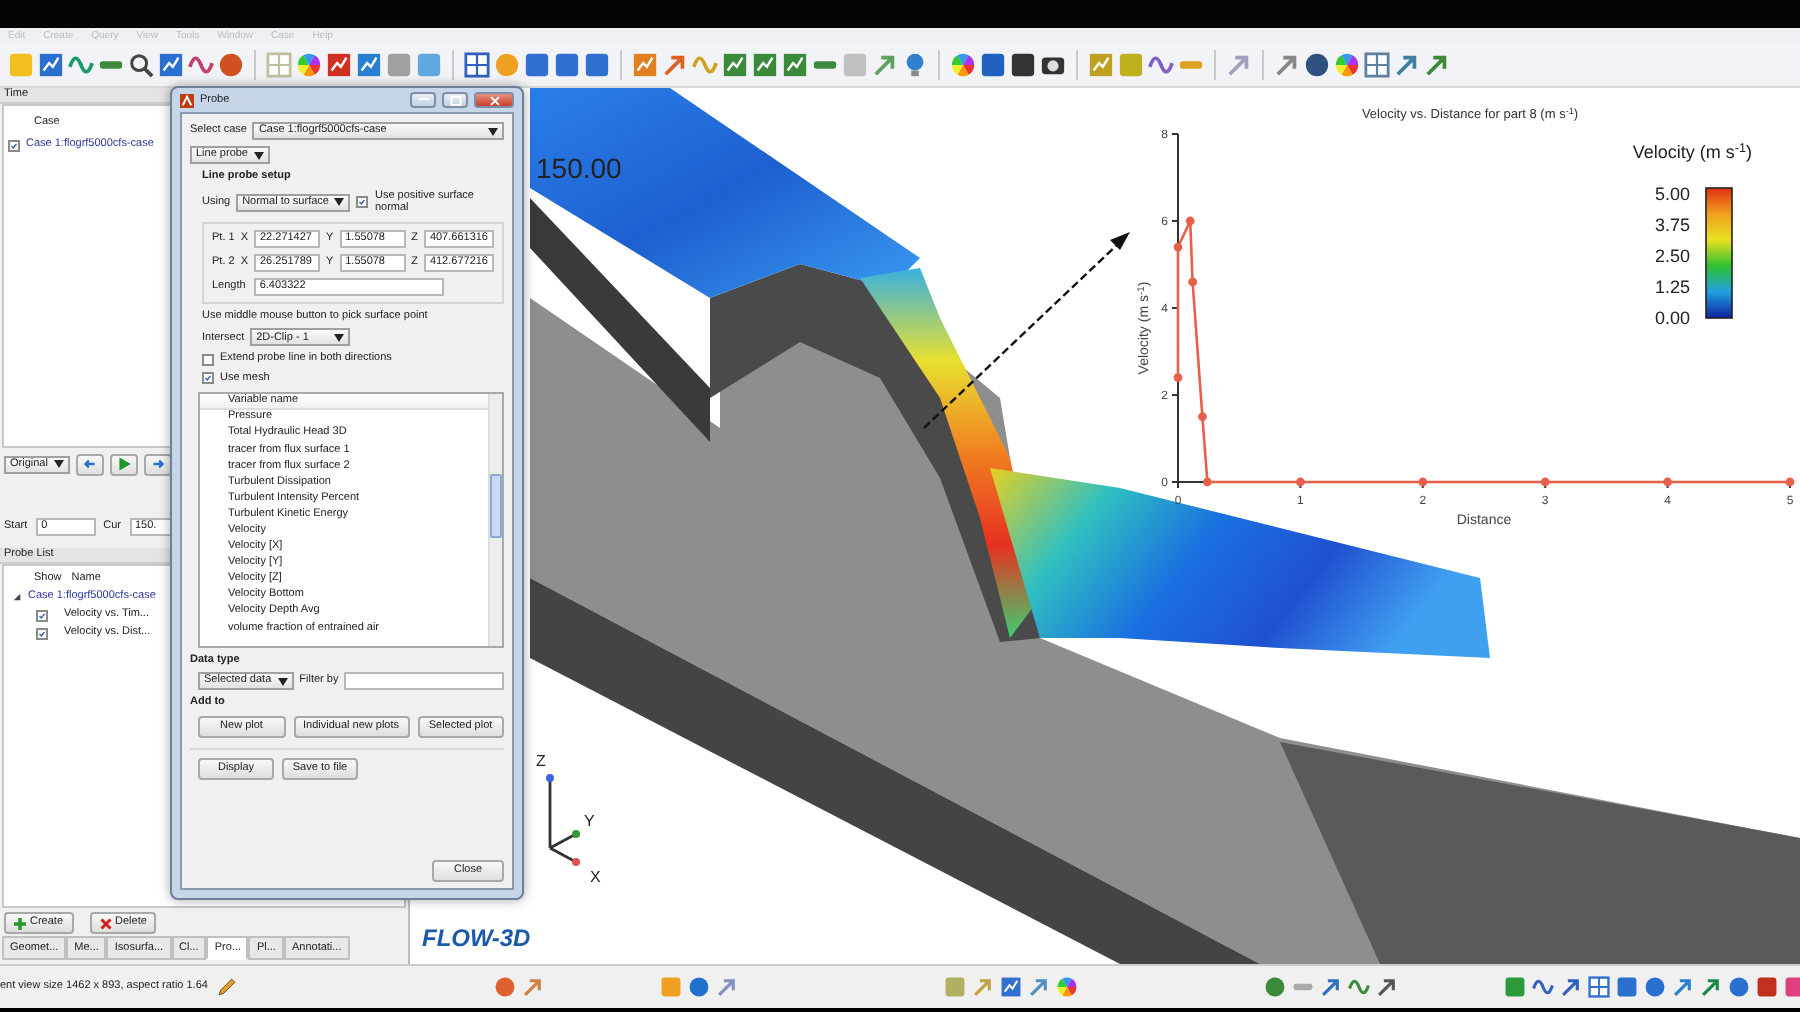  Describe the element at coordinates (1672, 194) in the screenshot. I see `legend-label: 5.00` at that location.